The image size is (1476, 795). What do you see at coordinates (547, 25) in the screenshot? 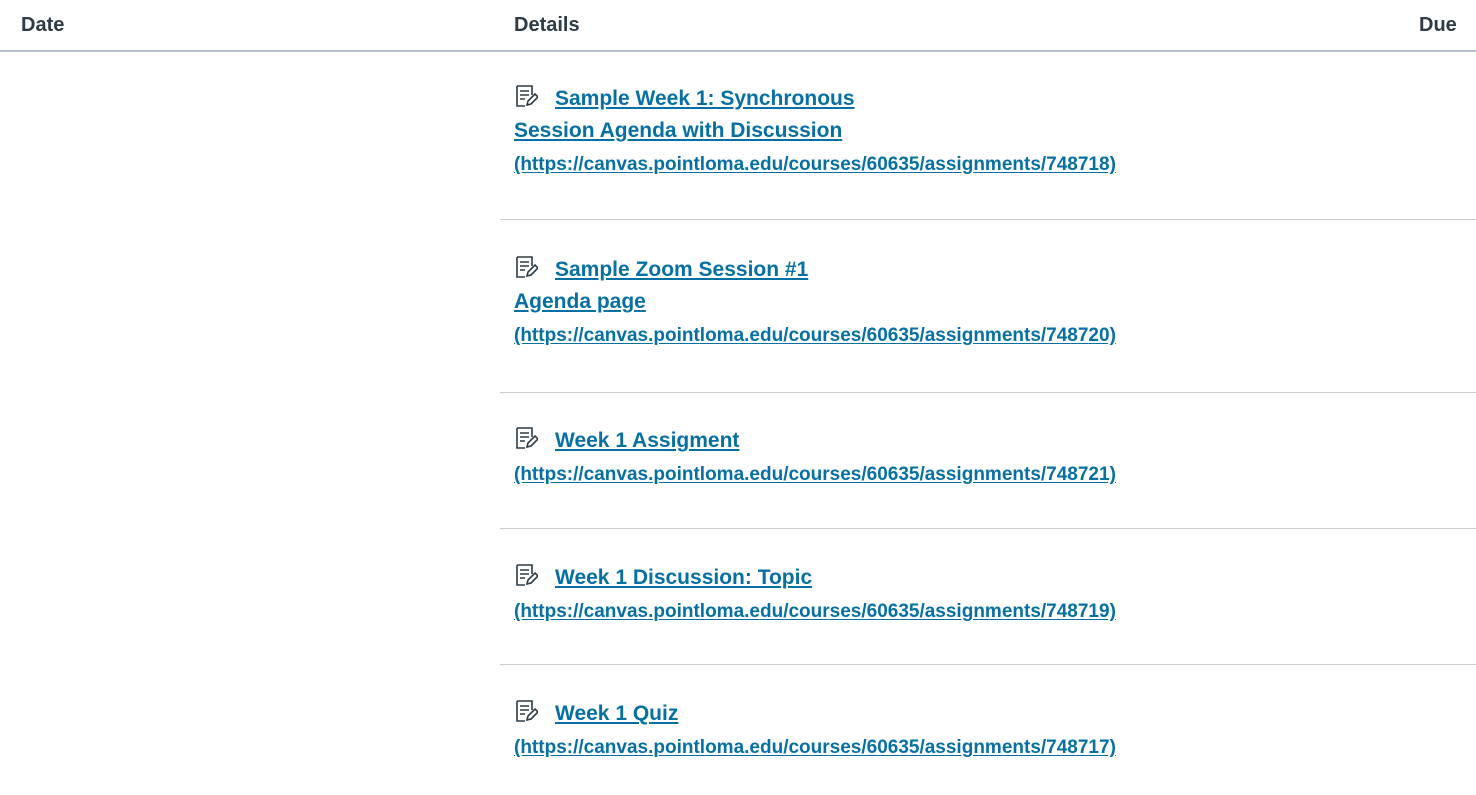
I see `column-header-details: Details` at bounding box center [547, 25].